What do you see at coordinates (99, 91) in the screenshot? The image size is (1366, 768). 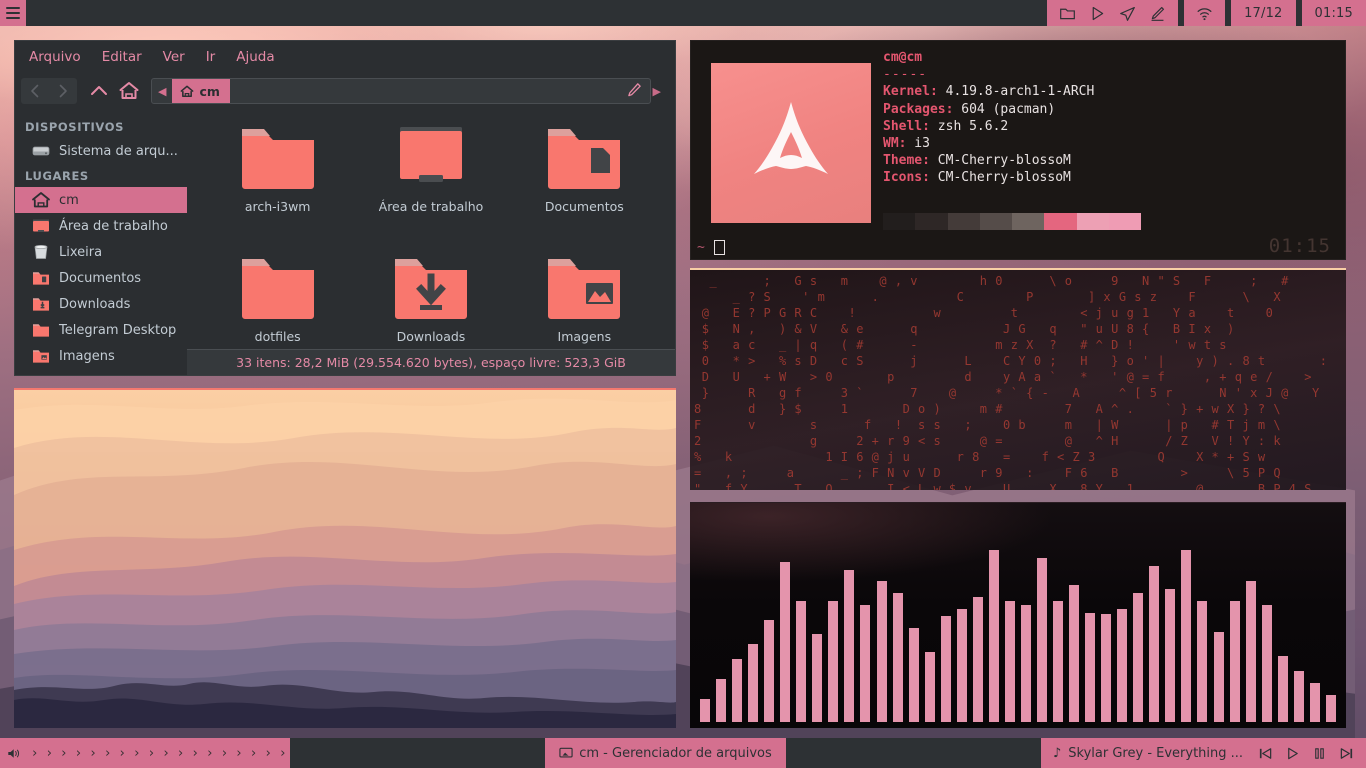 I see `parent-folder-button` at bounding box center [99, 91].